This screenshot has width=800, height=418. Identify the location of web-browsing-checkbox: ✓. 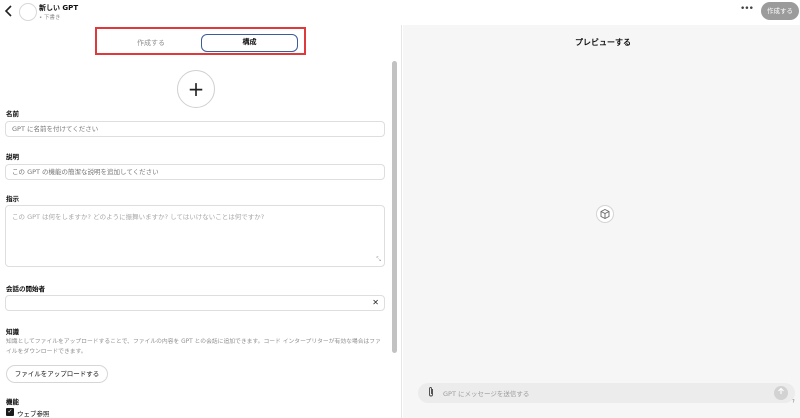
(10, 412).